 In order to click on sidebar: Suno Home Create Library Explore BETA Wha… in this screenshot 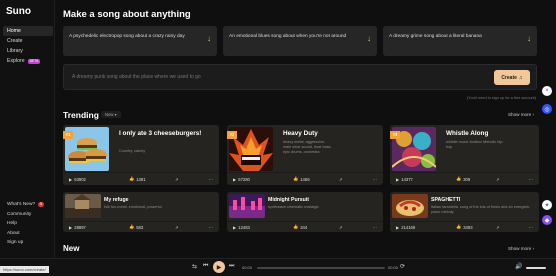, I will do `click(27, 138)`.